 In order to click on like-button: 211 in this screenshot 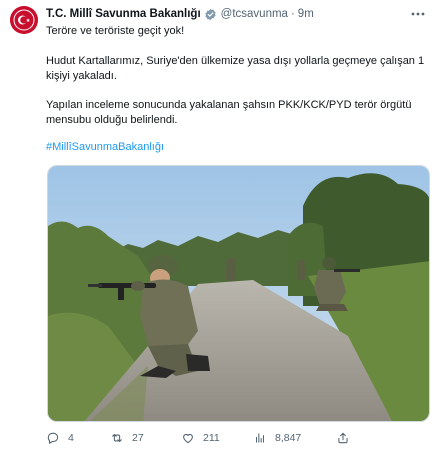, I will do `click(200, 438)`.